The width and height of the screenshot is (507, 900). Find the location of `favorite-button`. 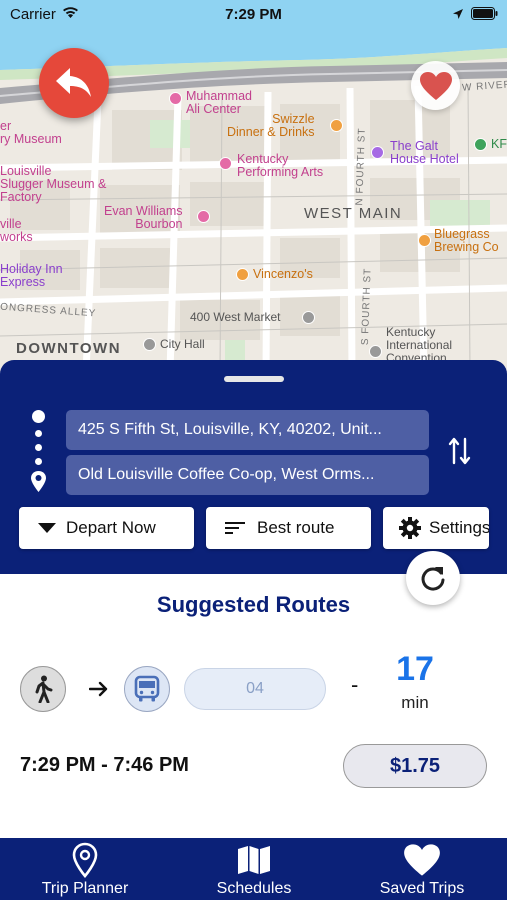

favorite-button is located at coordinates (435, 85).